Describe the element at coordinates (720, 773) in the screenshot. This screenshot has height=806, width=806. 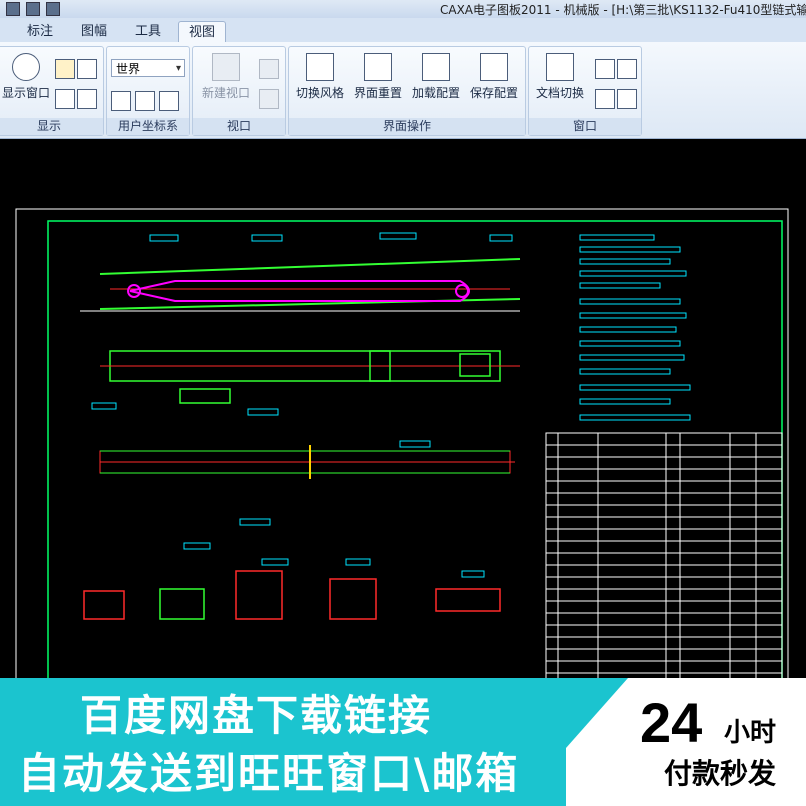
I see `badge-subtitle: 付款秒发` at that location.